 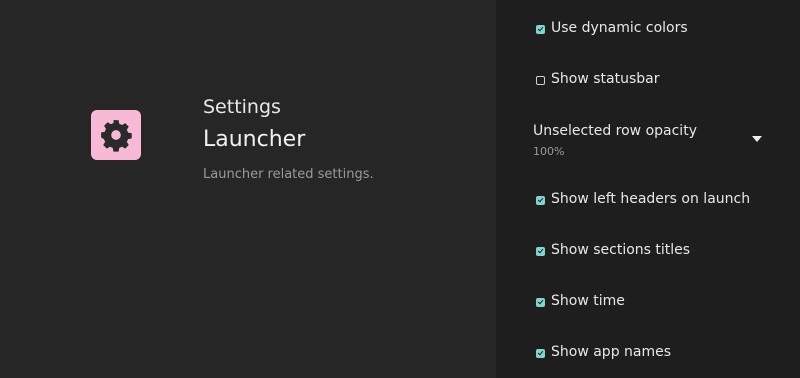 I want to click on gear-icon, so click(x=116, y=136).